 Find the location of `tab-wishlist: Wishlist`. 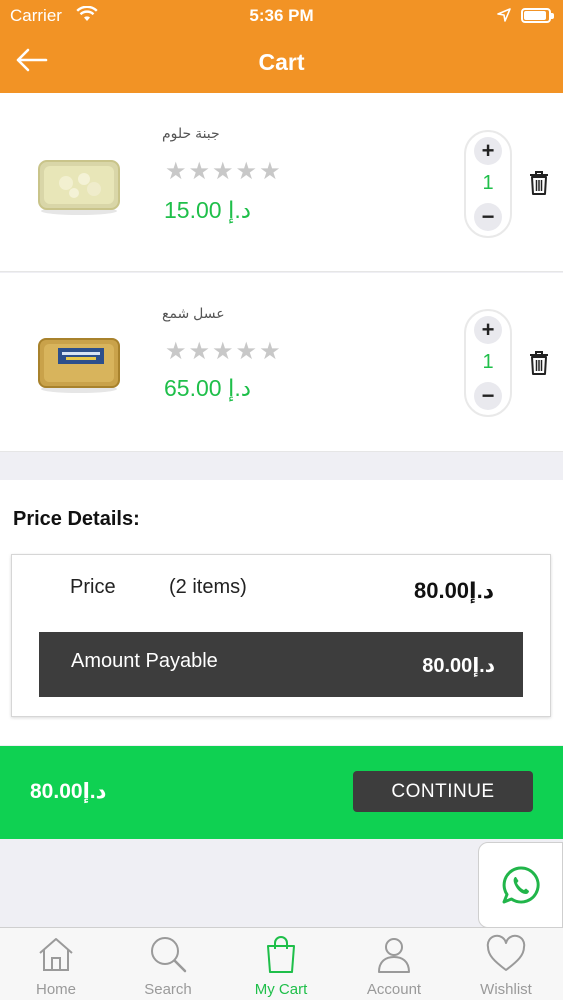

tab-wishlist: Wishlist is located at coordinates (506, 964).